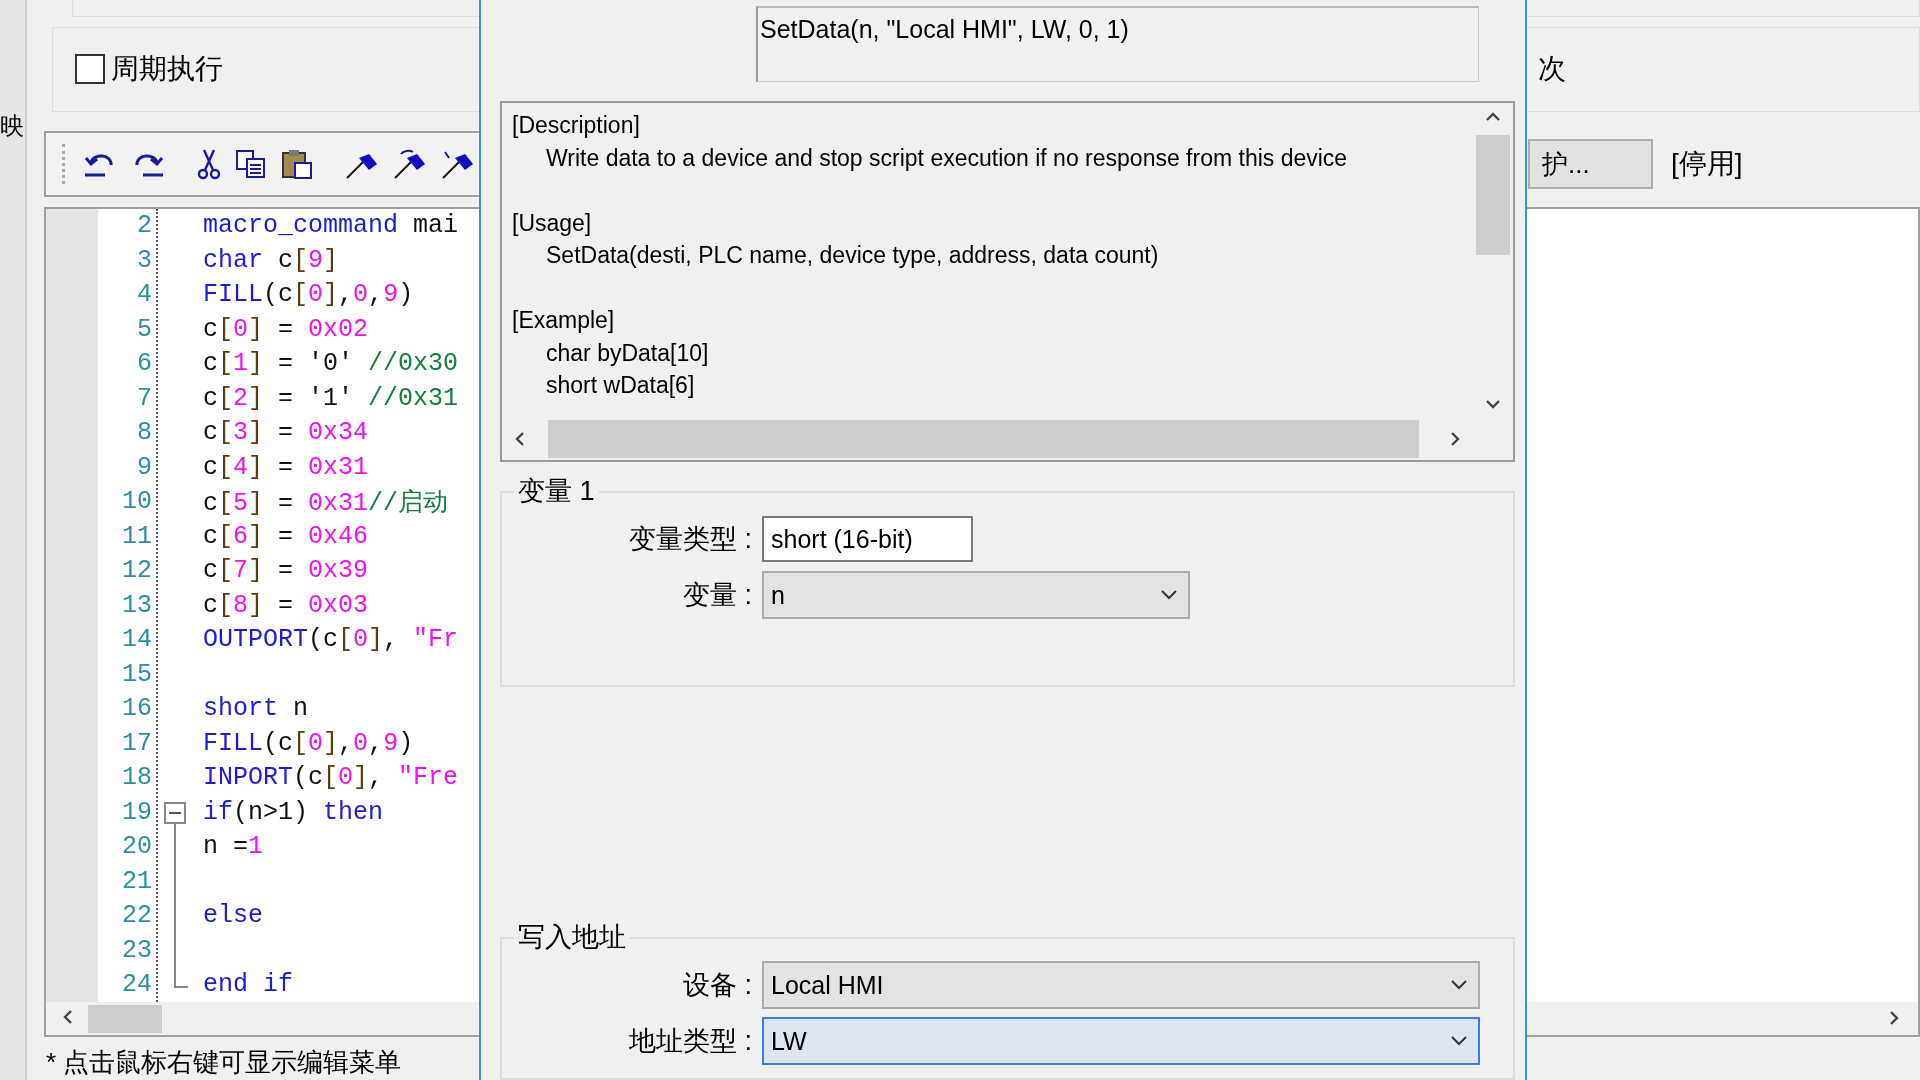 The height and width of the screenshot is (1080, 1920). I want to click on line-number: 6, so click(144, 364).